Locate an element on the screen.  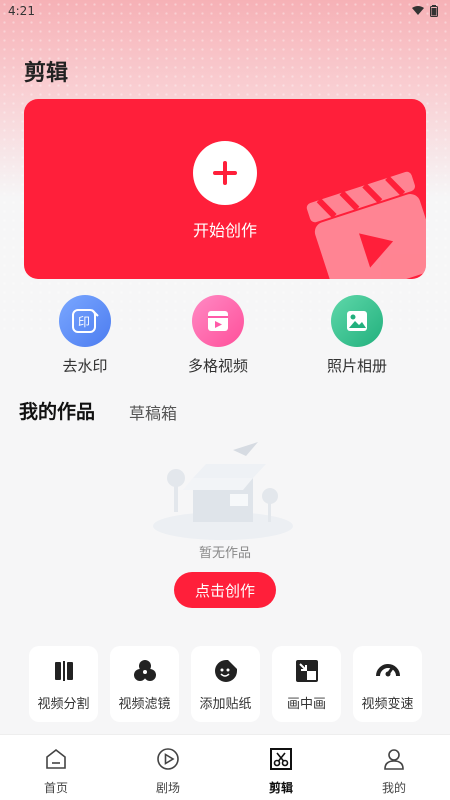
nav-label: 首页 is located at coordinates (55, 788).